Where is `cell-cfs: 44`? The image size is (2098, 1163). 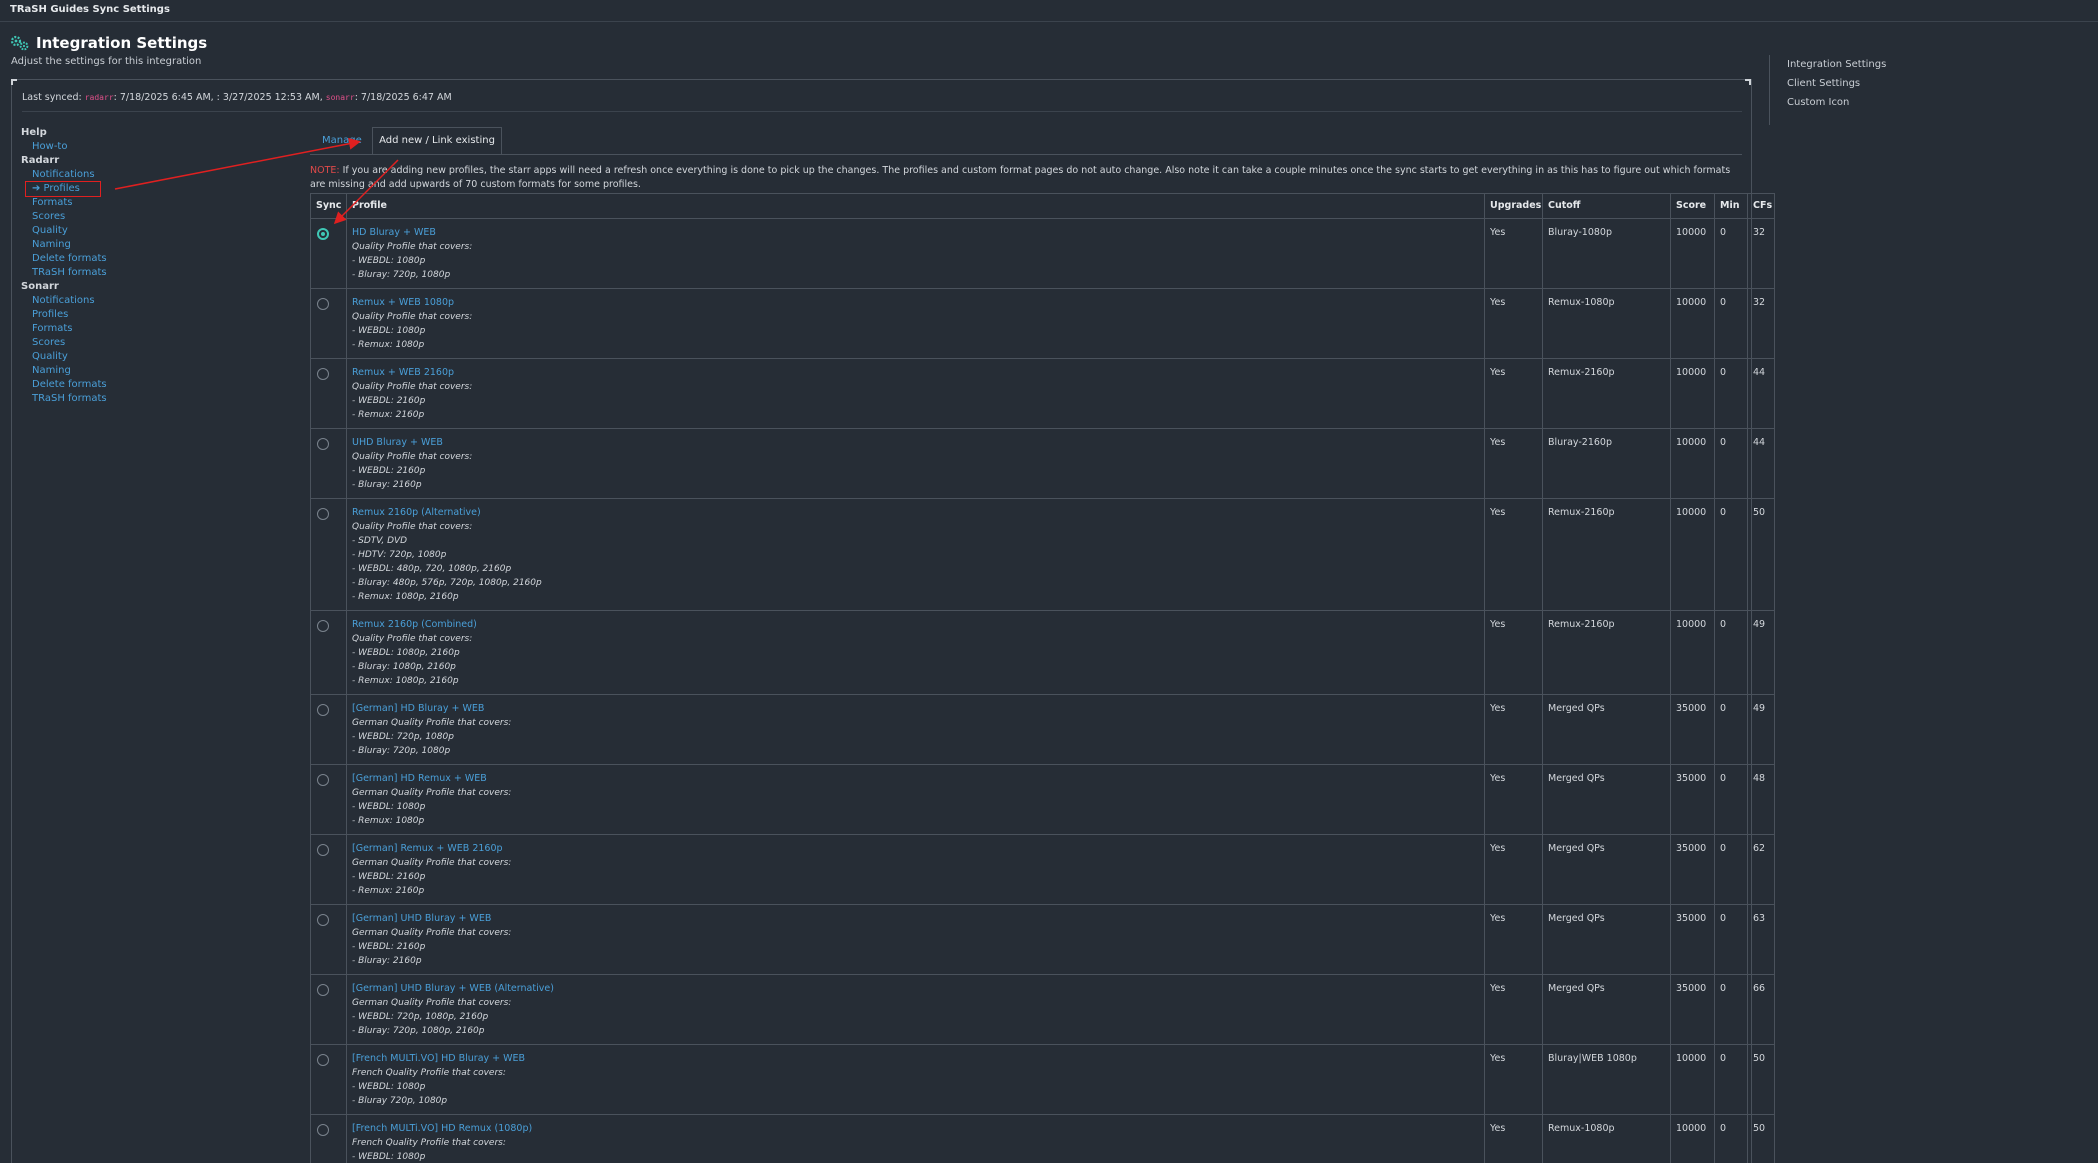
cell-cfs: 44 is located at coordinates (1761, 463).